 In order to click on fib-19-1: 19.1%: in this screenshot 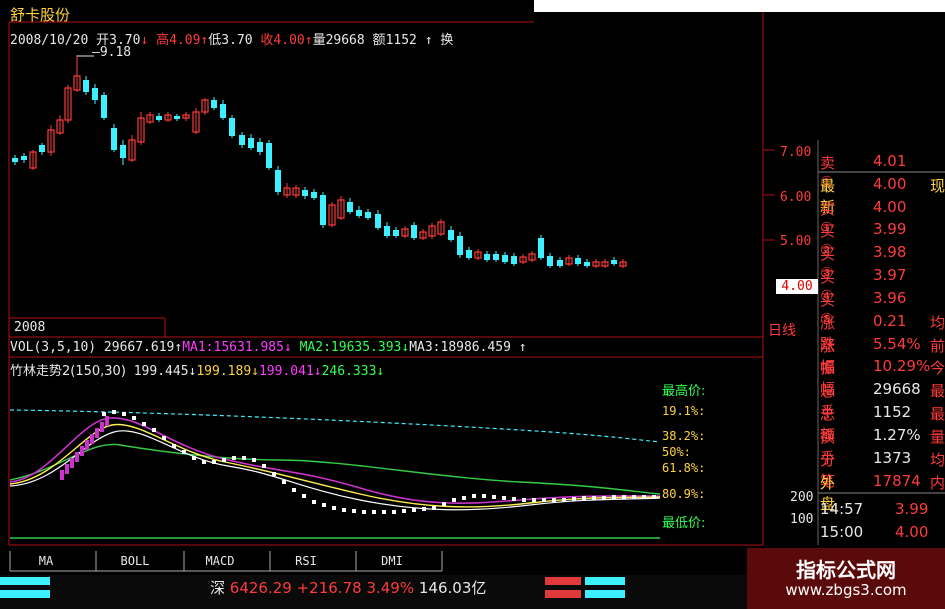, I will do `click(684, 411)`.